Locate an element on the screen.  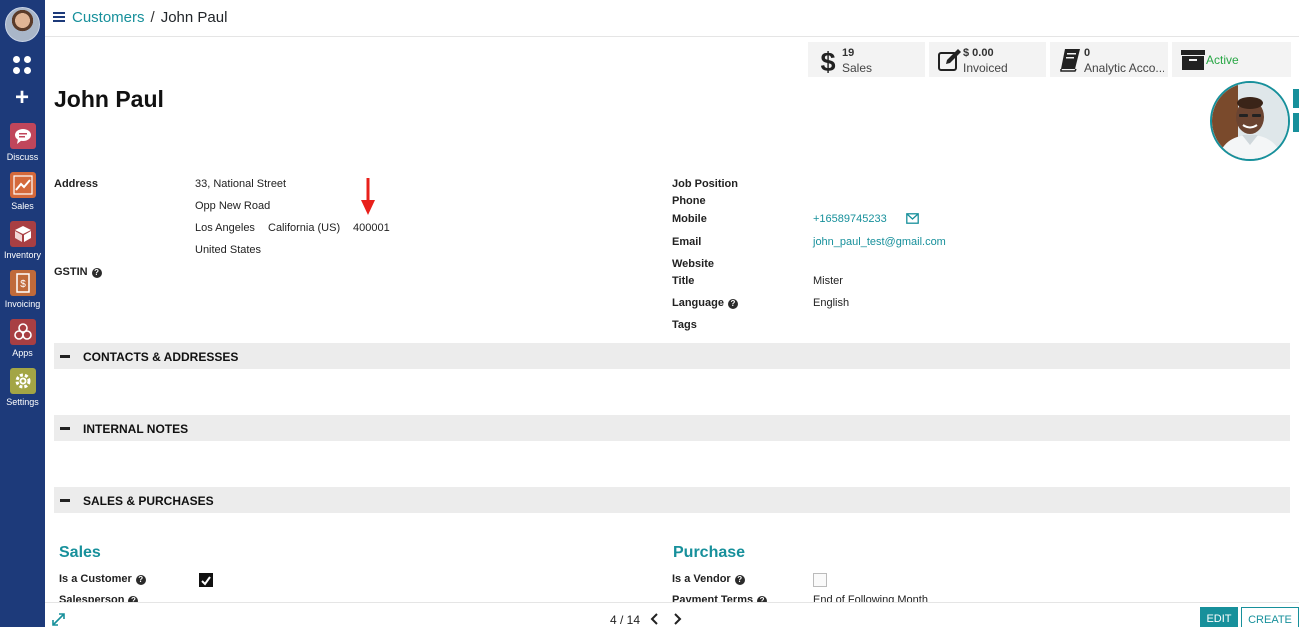
invoice-icon: $ is located at coordinates (22, 283).